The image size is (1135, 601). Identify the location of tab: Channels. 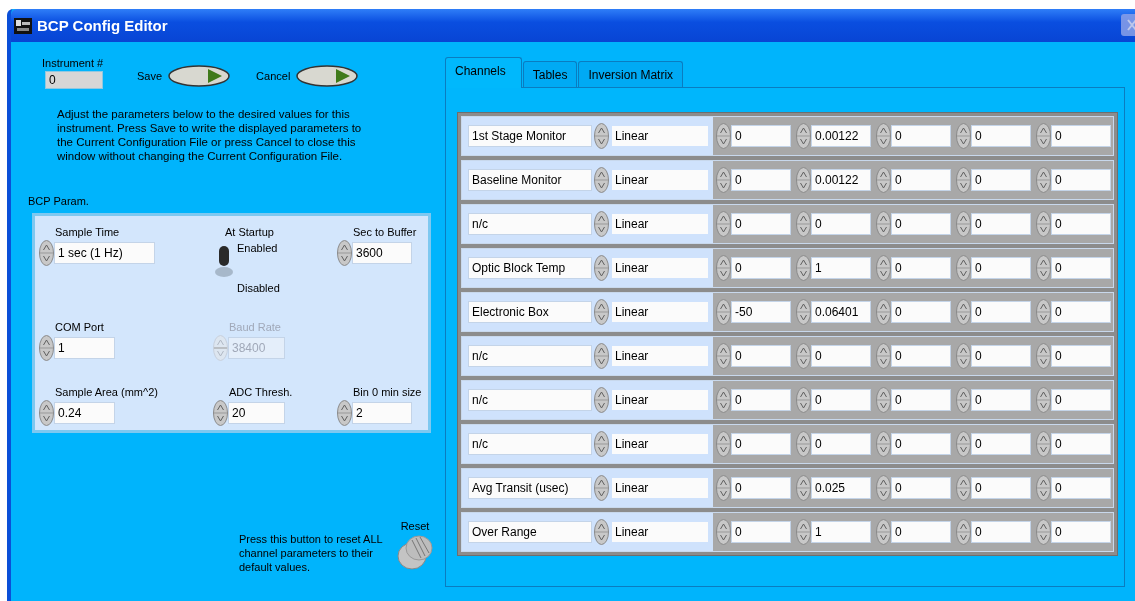
(483, 72).